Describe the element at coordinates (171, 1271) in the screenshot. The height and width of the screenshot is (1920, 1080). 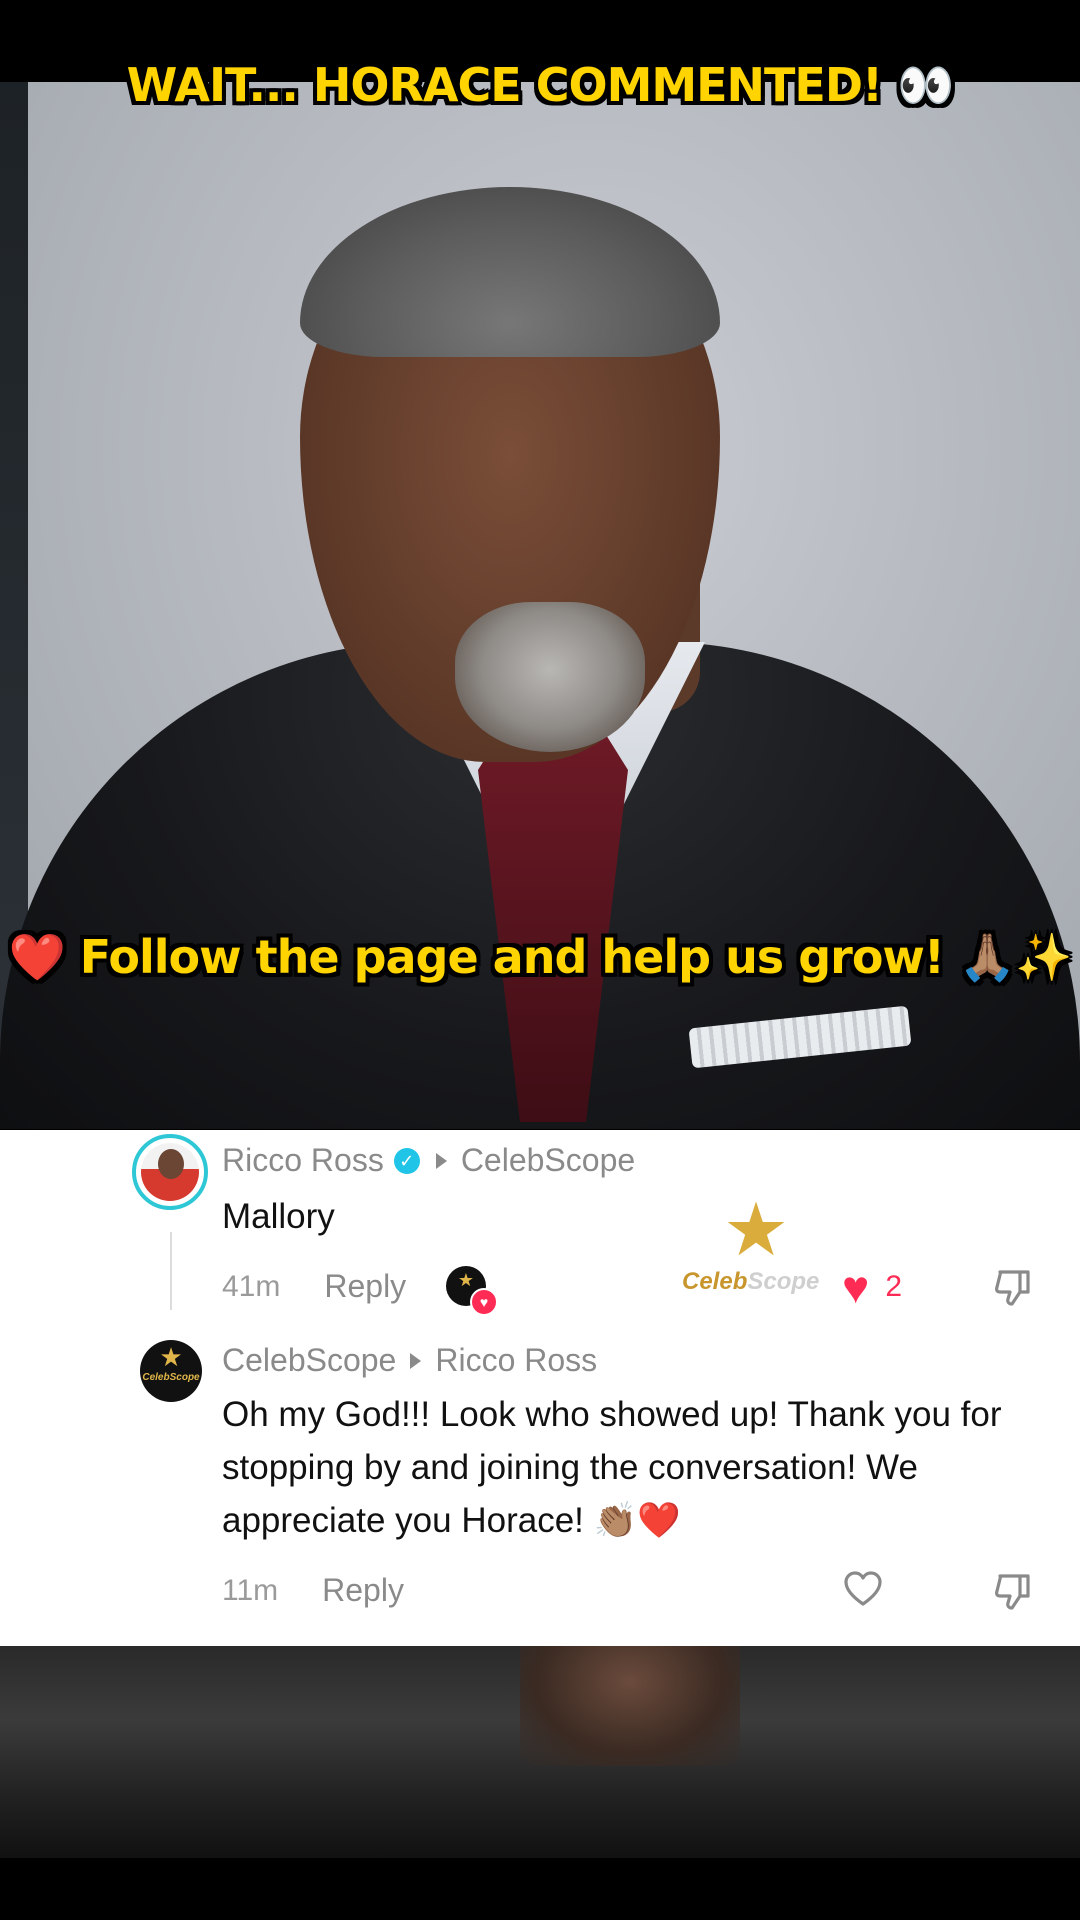
I see `thread-line` at that location.